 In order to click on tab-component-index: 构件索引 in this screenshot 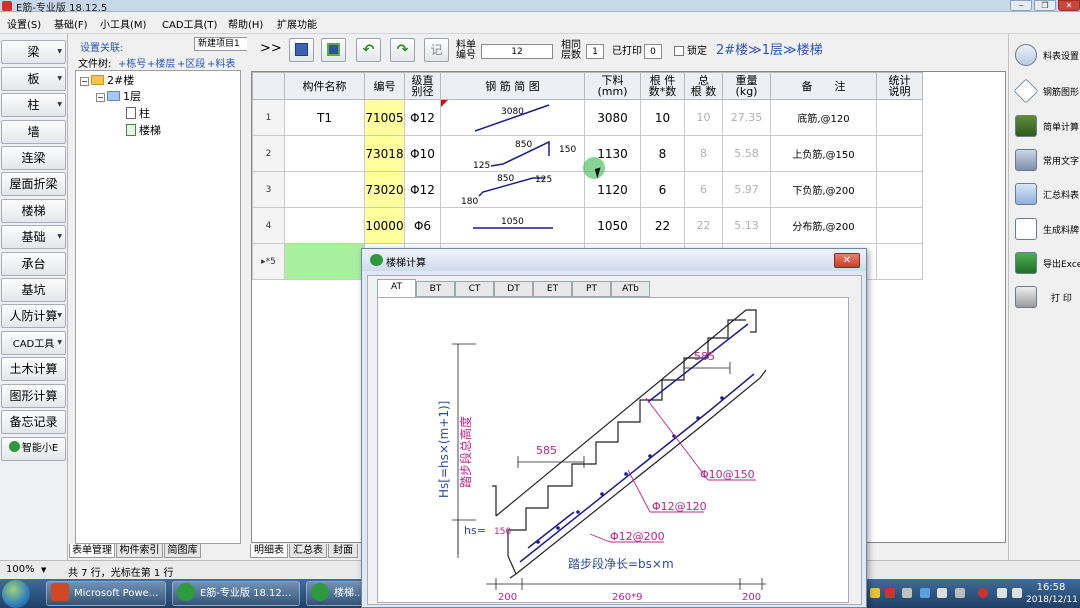, I will do `click(139, 551)`.